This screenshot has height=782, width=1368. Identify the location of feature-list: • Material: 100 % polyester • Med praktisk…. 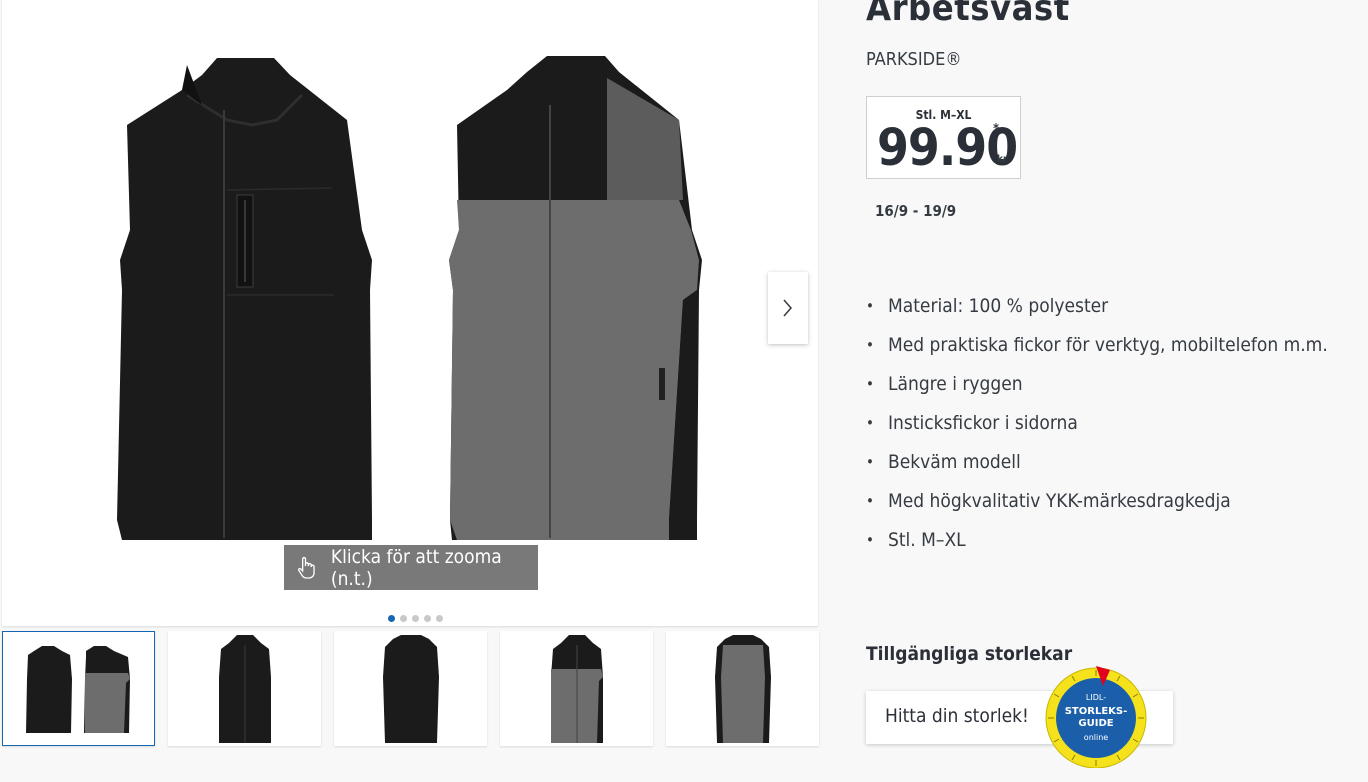
(1097, 428).